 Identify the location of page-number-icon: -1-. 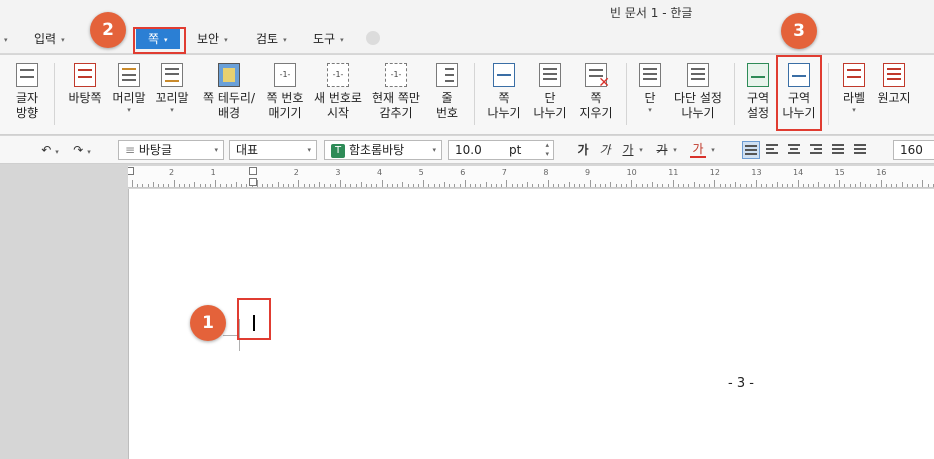
(285, 75).